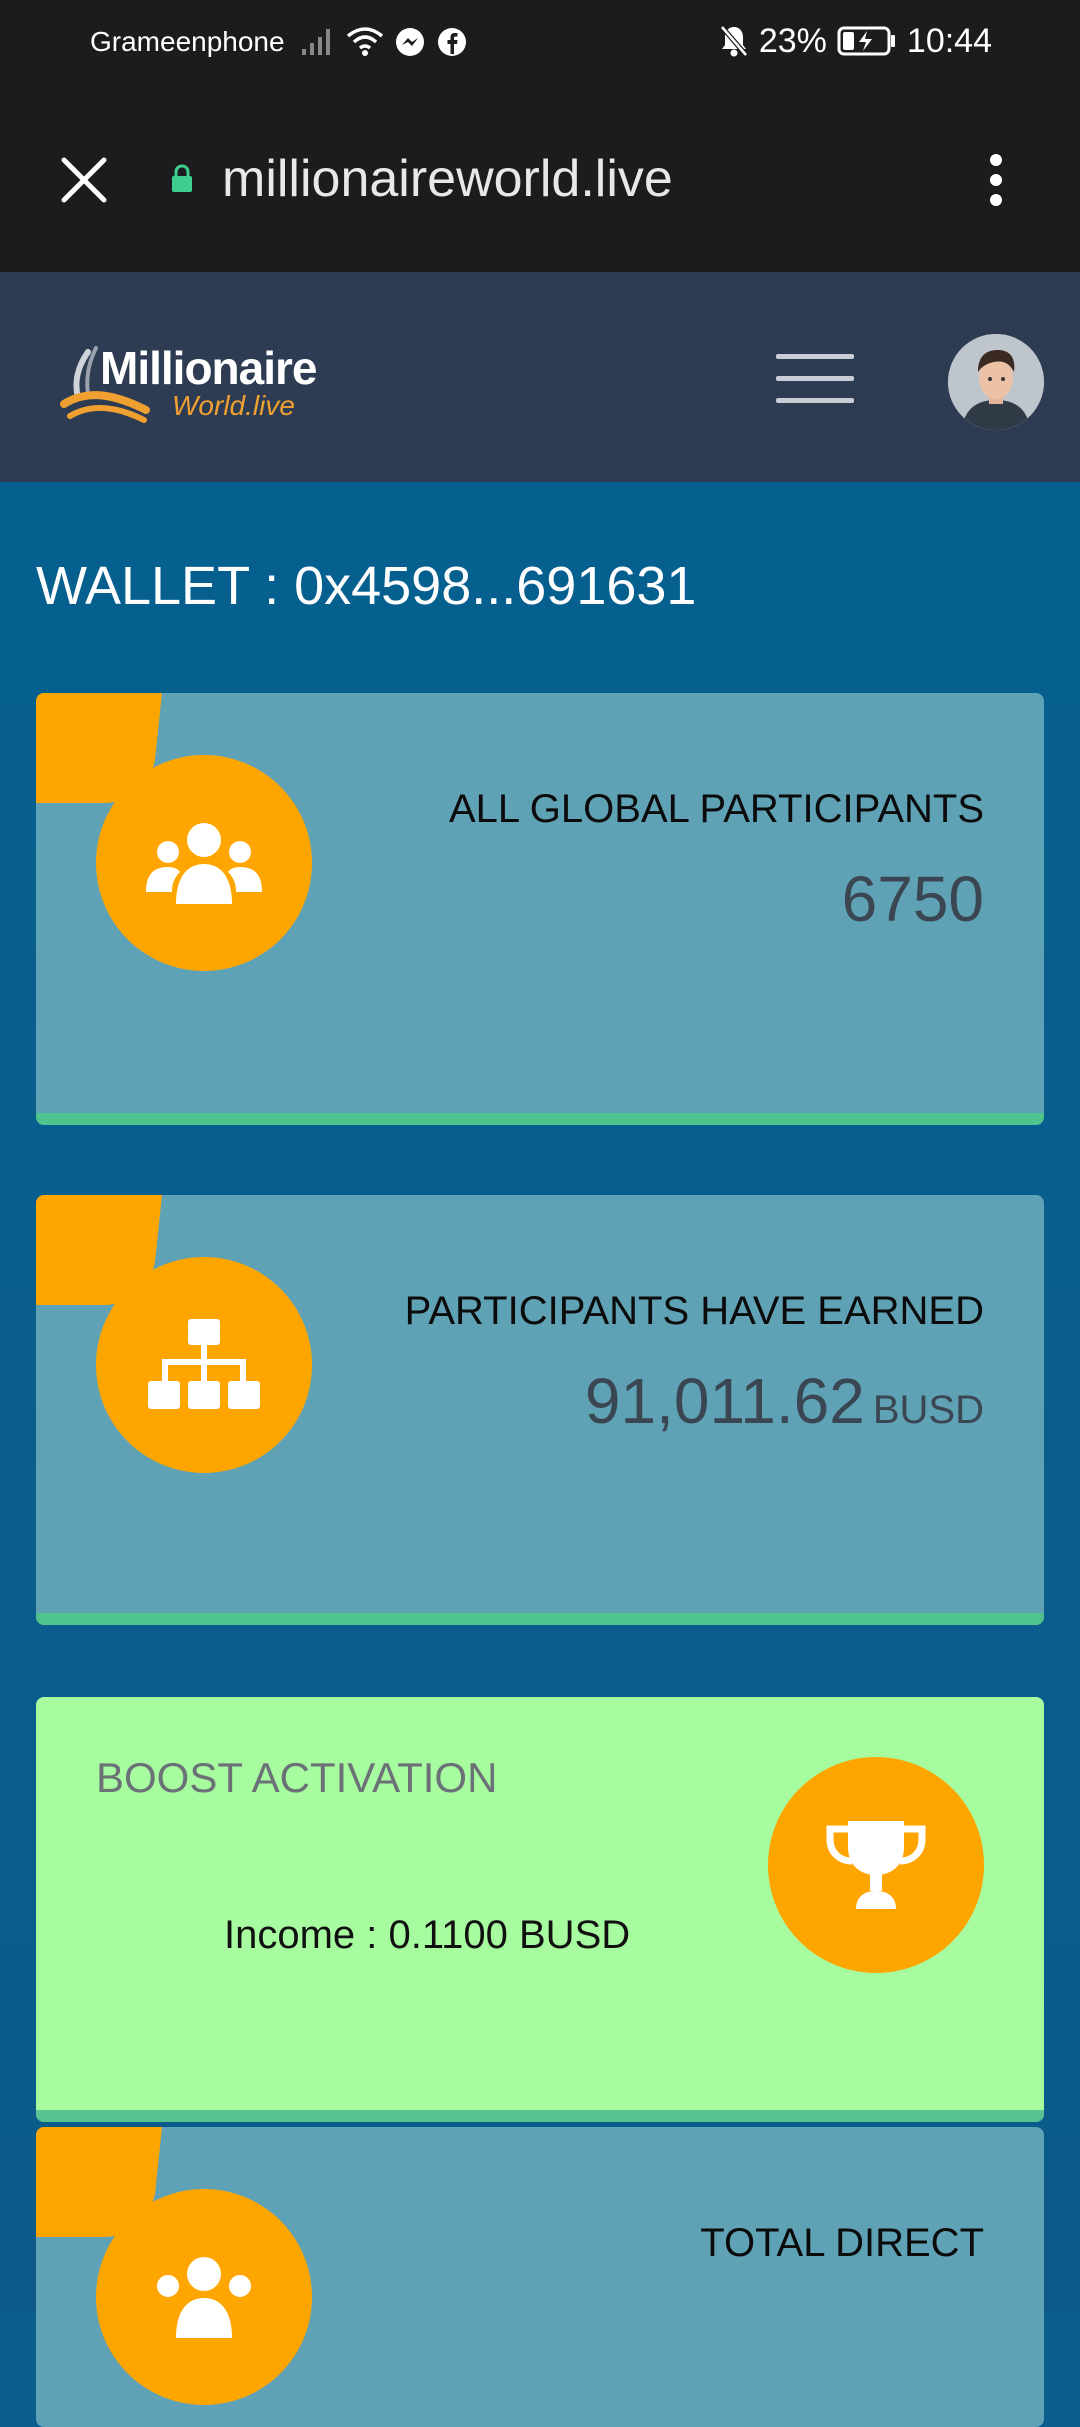 Image resolution: width=1080 pixels, height=2427 pixels. Describe the element at coordinates (365, 41) in the screenshot. I see `wifi-icon` at that location.